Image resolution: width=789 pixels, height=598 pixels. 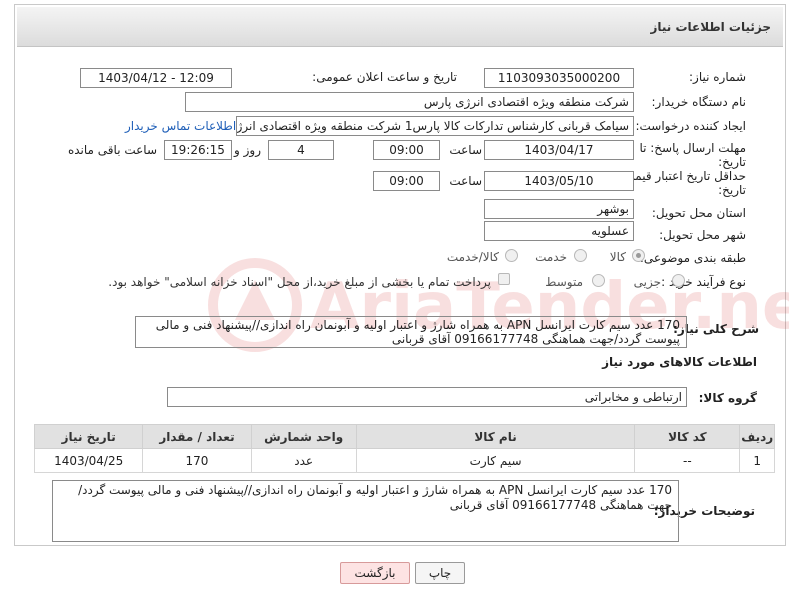 I want to click on cell-qty: 170, so click(x=197, y=460).